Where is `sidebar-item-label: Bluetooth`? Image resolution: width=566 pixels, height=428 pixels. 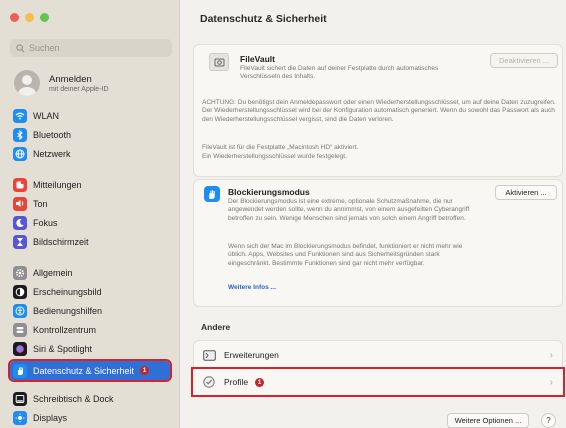
sidebar-item-label: Bluetooth is located at coordinates (52, 134).